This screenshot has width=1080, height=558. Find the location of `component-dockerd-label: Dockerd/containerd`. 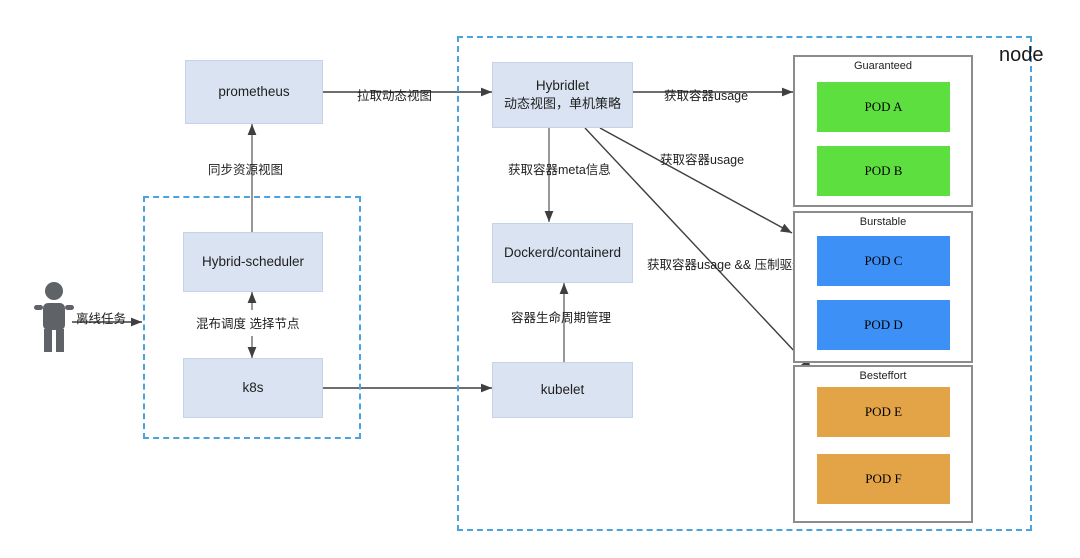

component-dockerd-label: Dockerd/containerd is located at coordinates (562, 253).